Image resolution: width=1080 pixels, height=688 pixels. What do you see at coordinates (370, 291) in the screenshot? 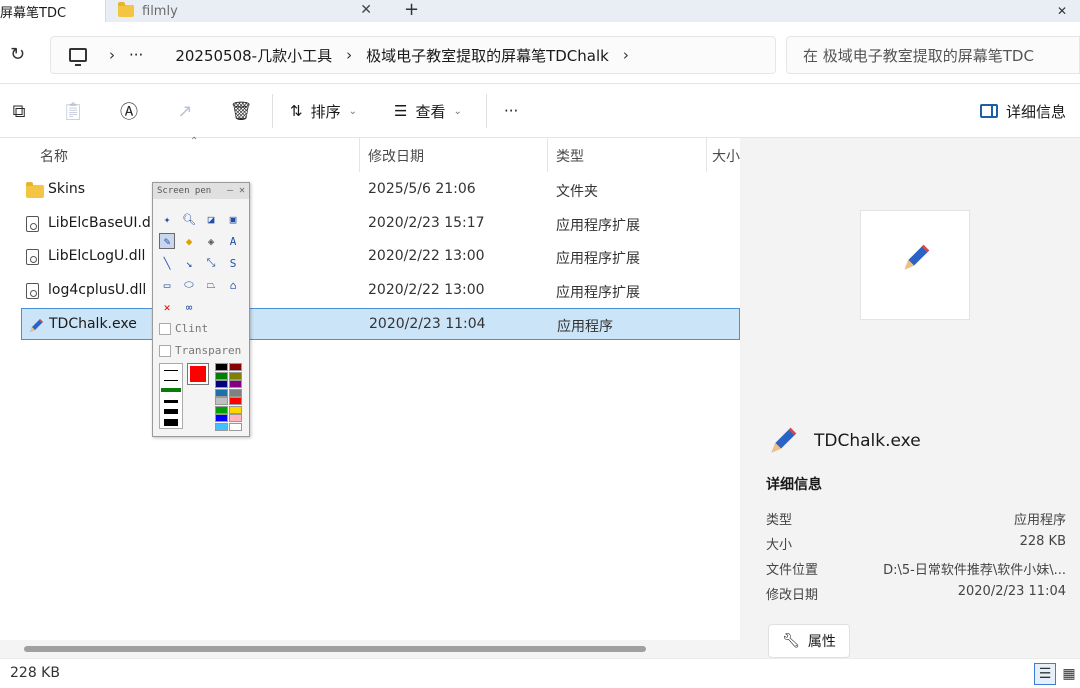
I see `file-row: log4cplusU.dll 2020/2/22 13:00 应用程序扩展` at bounding box center [370, 291].